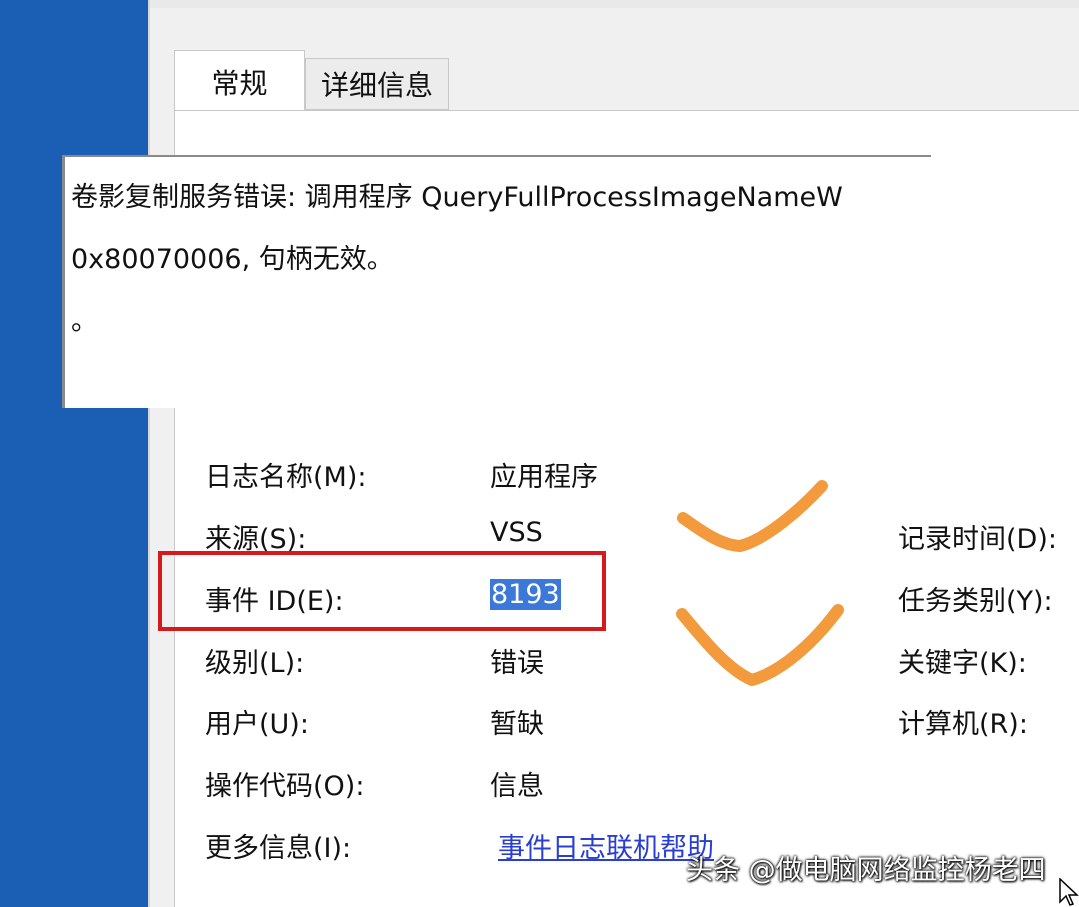  What do you see at coordinates (760, 583) in the screenshot?
I see `annotation-marks` at bounding box center [760, 583].